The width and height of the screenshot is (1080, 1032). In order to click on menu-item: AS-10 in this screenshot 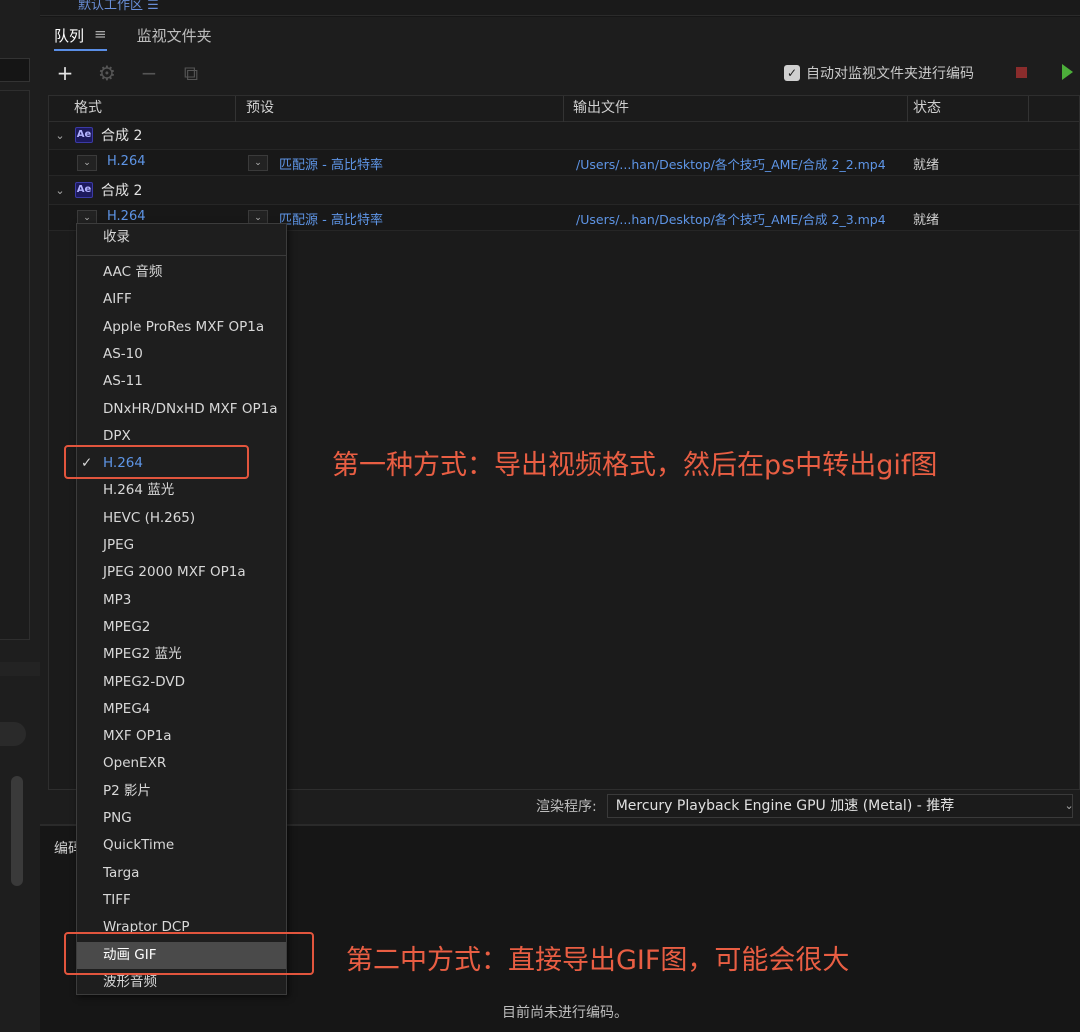, I will do `click(181, 354)`.